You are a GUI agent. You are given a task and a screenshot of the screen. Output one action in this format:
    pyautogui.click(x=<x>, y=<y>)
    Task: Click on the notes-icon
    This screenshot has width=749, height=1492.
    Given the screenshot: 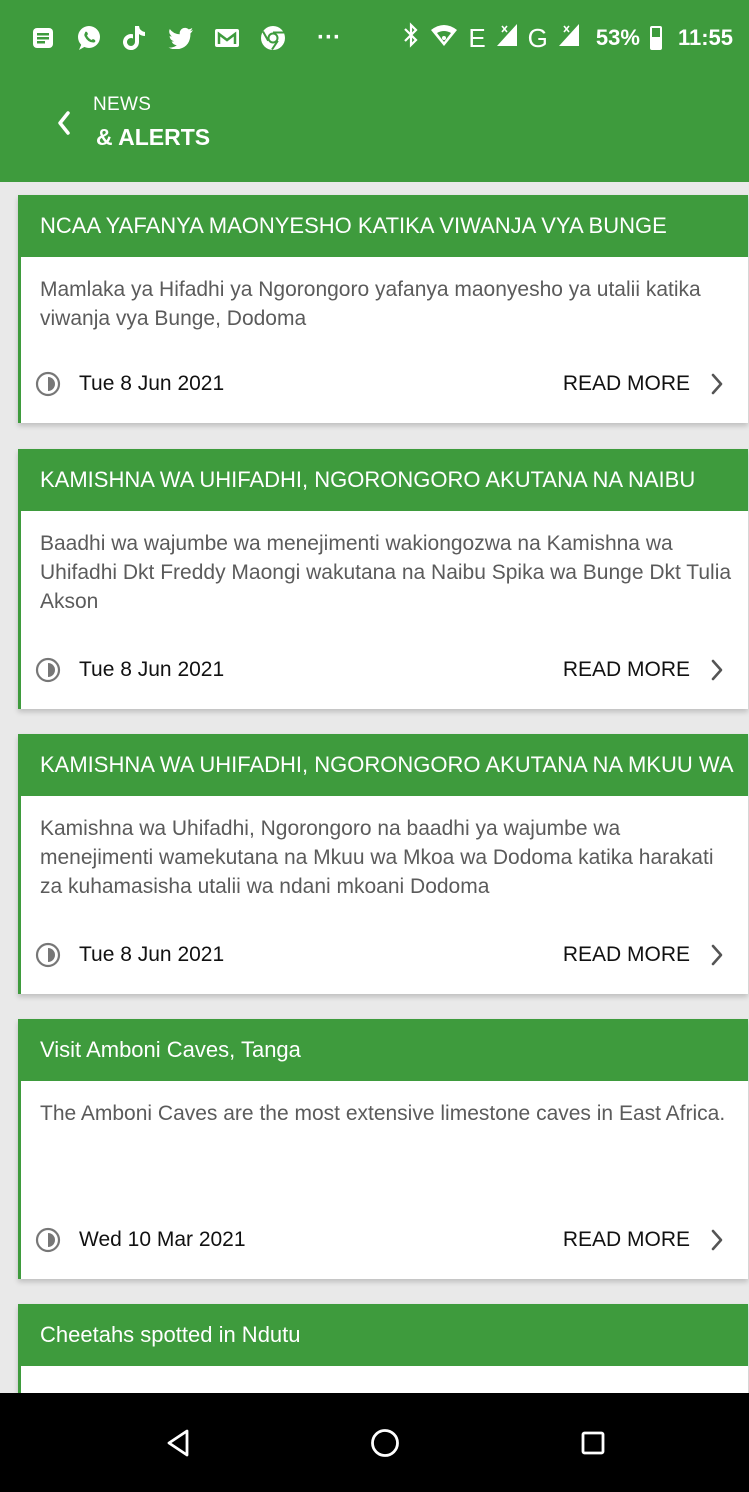 What is the action you would take?
    pyautogui.click(x=43, y=38)
    